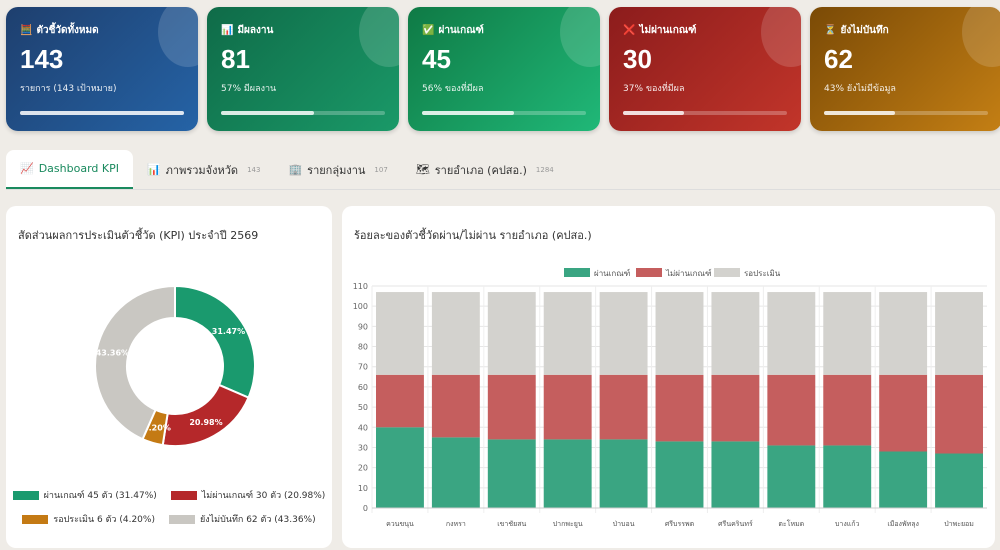 This screenshot has width=1000, height=550. I want to click on card-subtext: 37% ของที่มีผล, so click(654, 89).